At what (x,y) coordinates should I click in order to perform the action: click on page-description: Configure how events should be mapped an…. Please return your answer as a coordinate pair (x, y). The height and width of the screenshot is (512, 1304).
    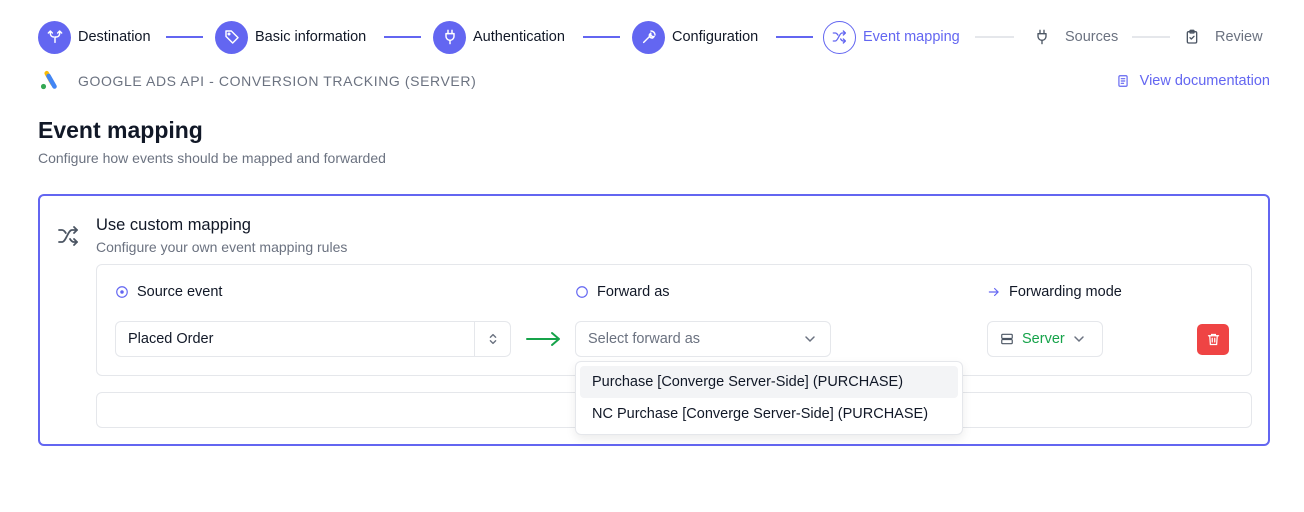
    Looking at the image, I should click on (212, 158).